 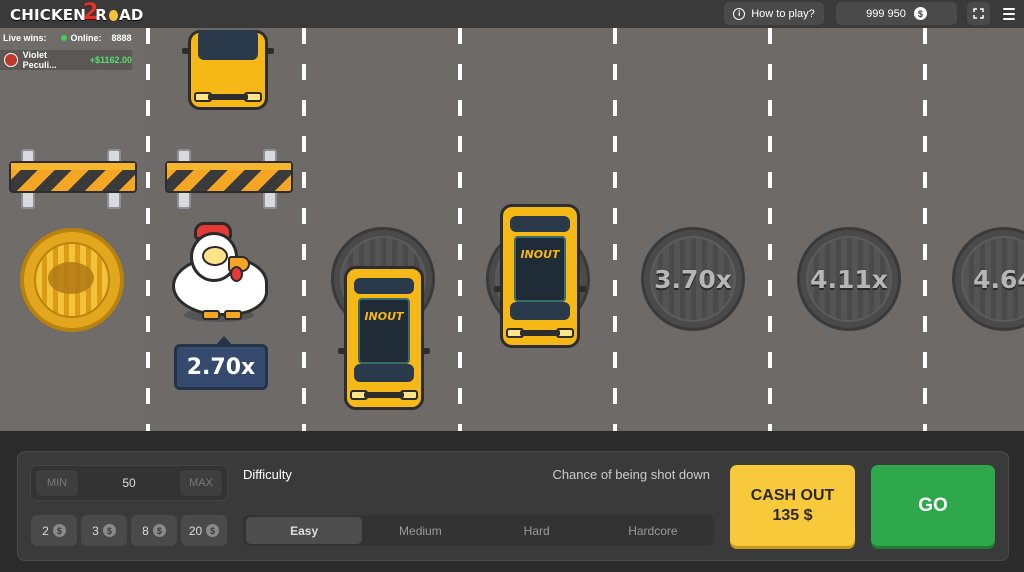 I want to click on quick-bet-button: 2 $, so click(x=54, y=530).